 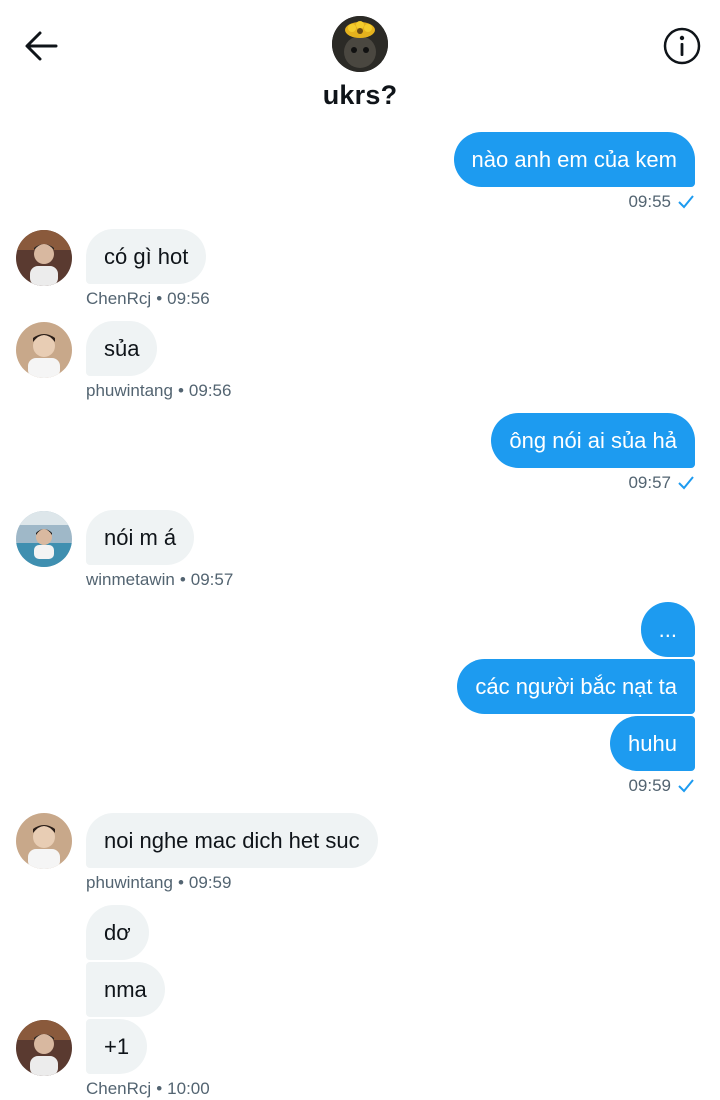 I want to click on message-text: nào anh em của kem, so click(x=574, y=159).